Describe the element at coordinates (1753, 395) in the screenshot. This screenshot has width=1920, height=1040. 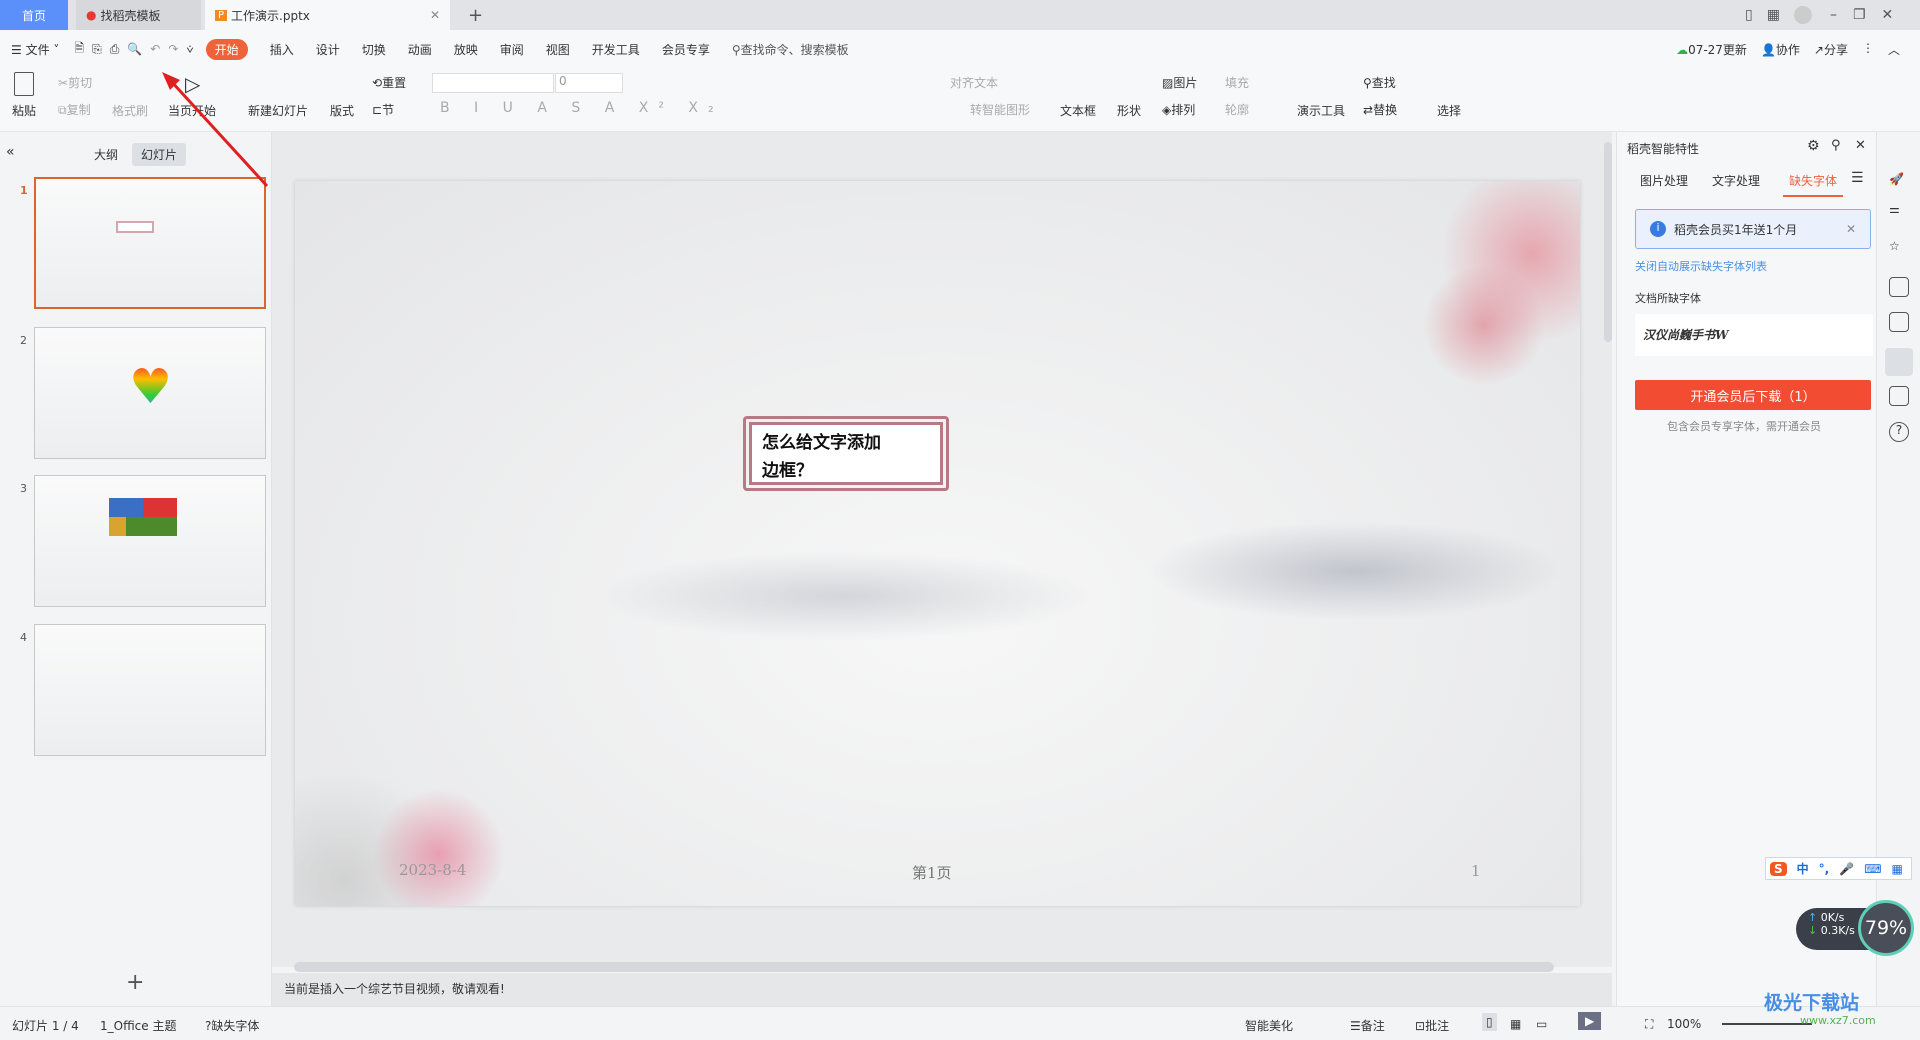
I see `download-button: 开通会员后下载（1）` at that location.